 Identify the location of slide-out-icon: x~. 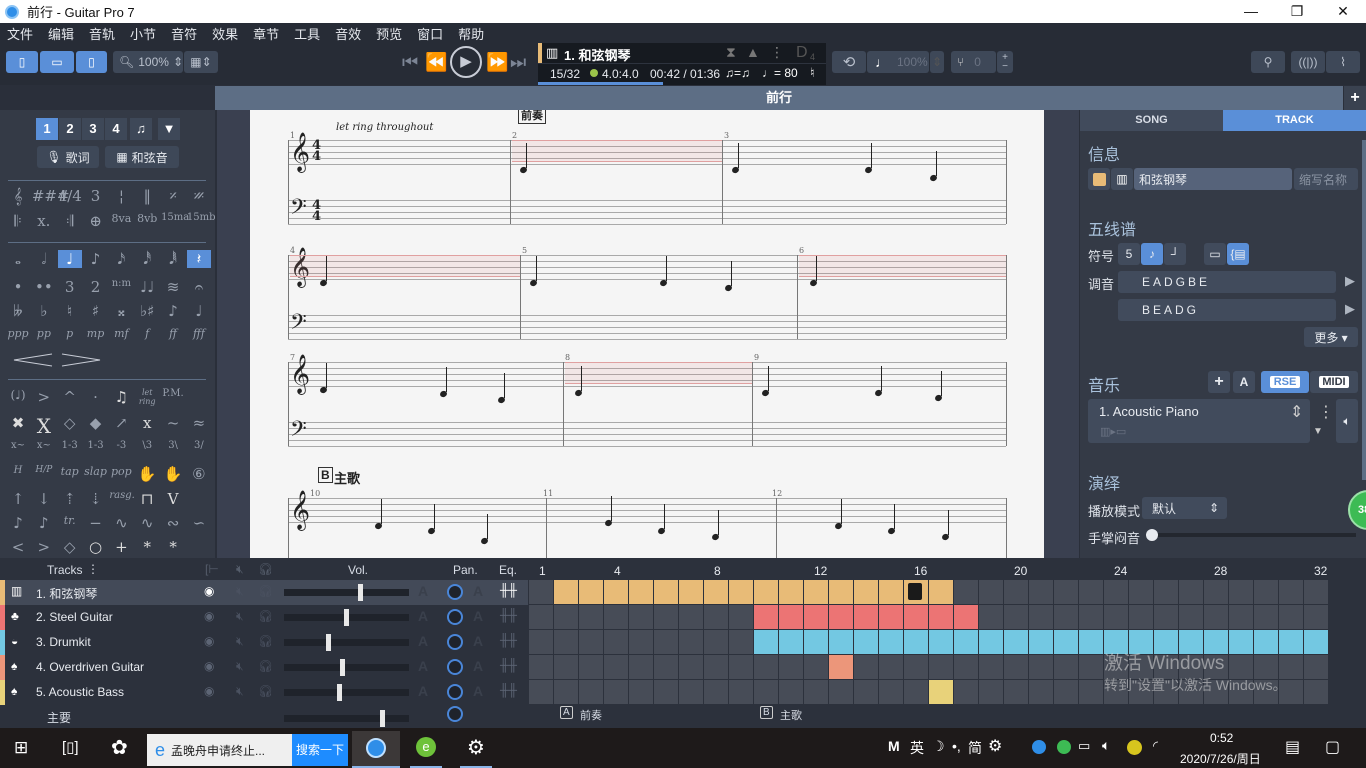
(44, 445).